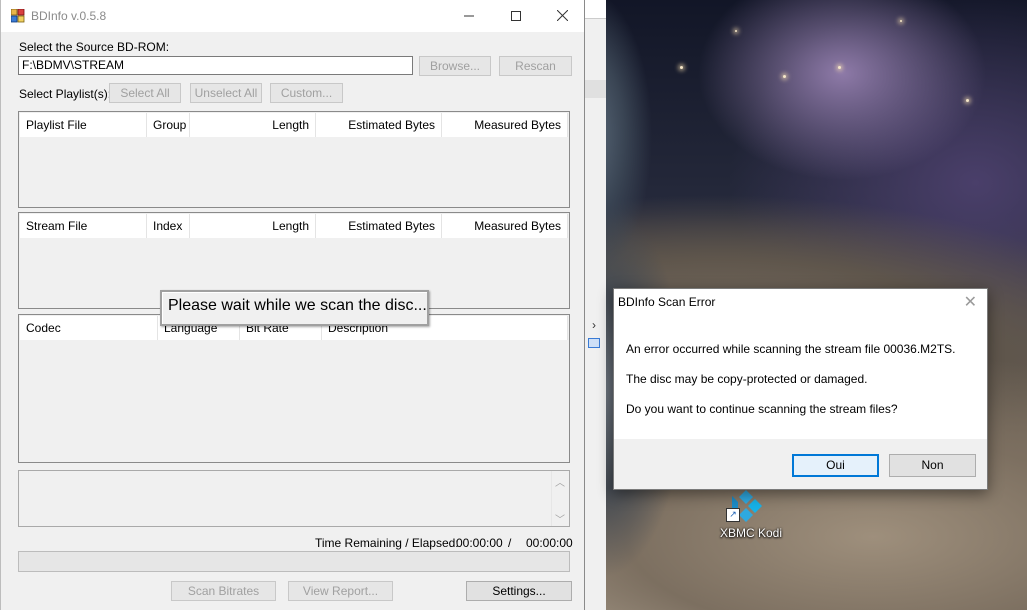 The height and width of the screenshot is (610, 1027). Describe the element at coordinates (535, 66) in the screenshot. I see `rescan-button: Rescan` at that location.